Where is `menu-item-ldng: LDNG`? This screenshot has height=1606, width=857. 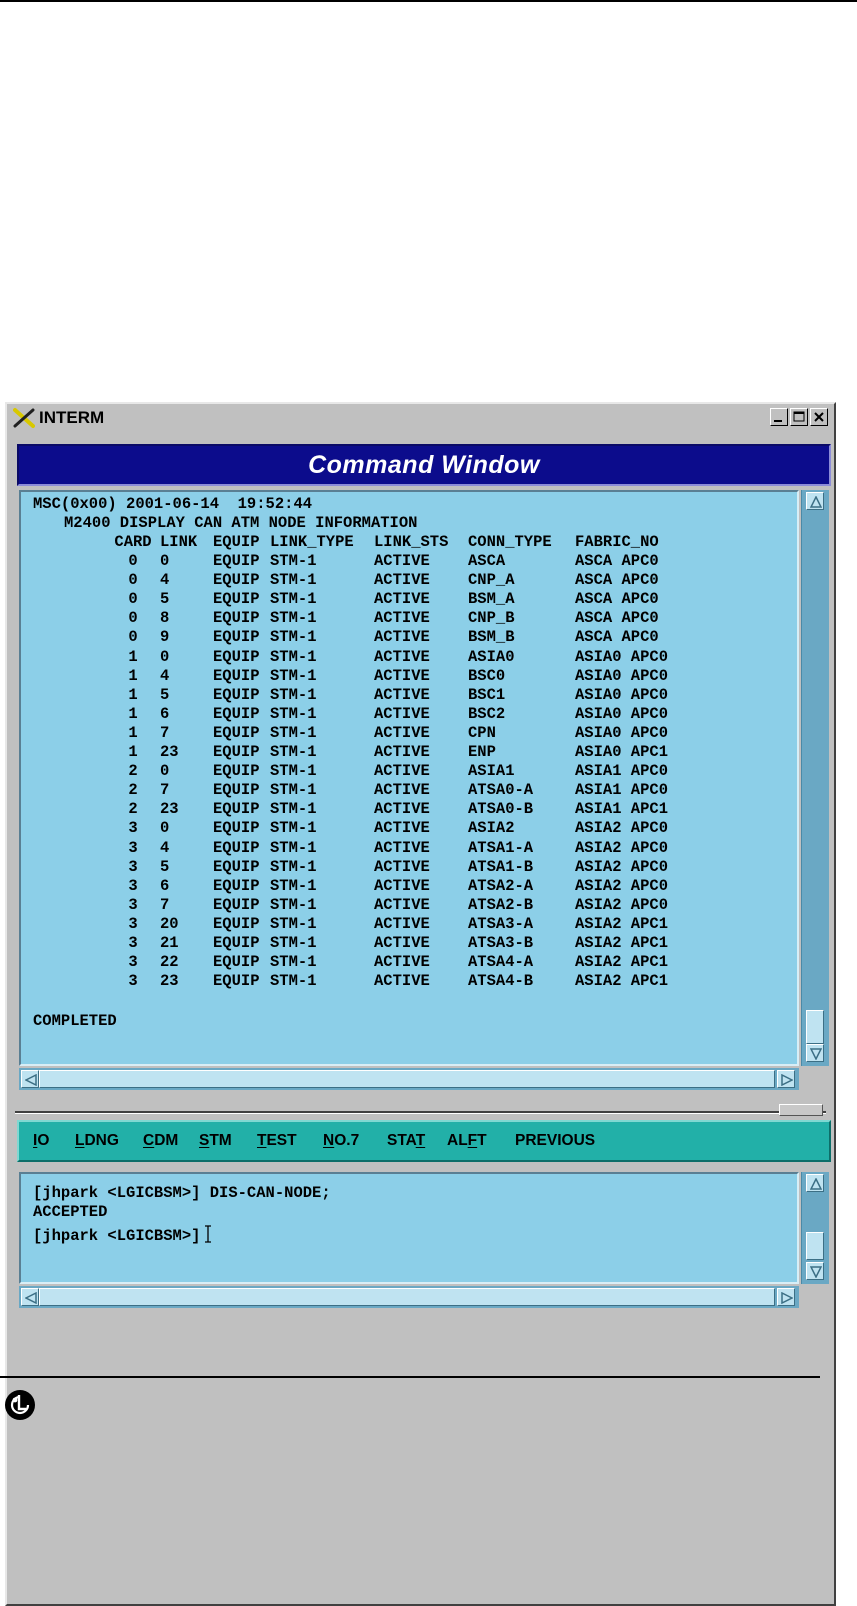 menu-item-ldng: LDNG is located at coordinates (97, 1141).